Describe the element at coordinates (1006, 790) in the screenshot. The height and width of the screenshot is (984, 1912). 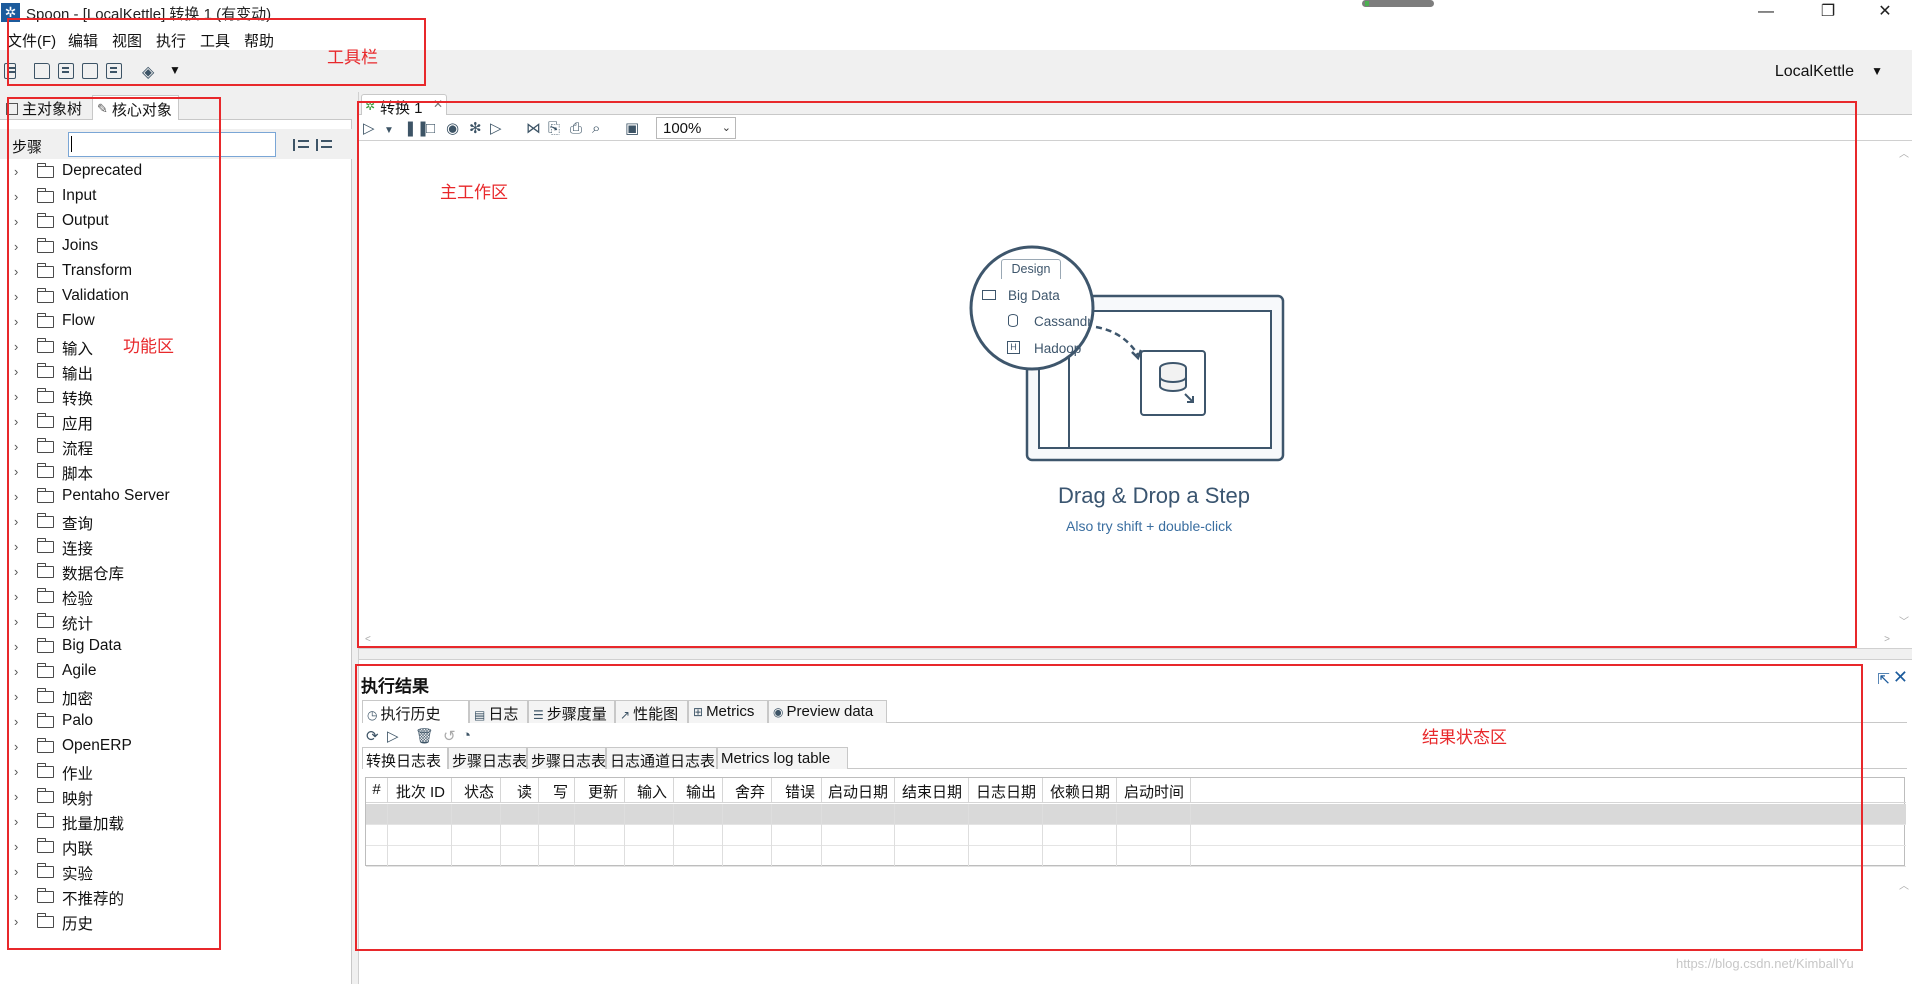
I see `log-table-column-header: 日志日期` at that location.